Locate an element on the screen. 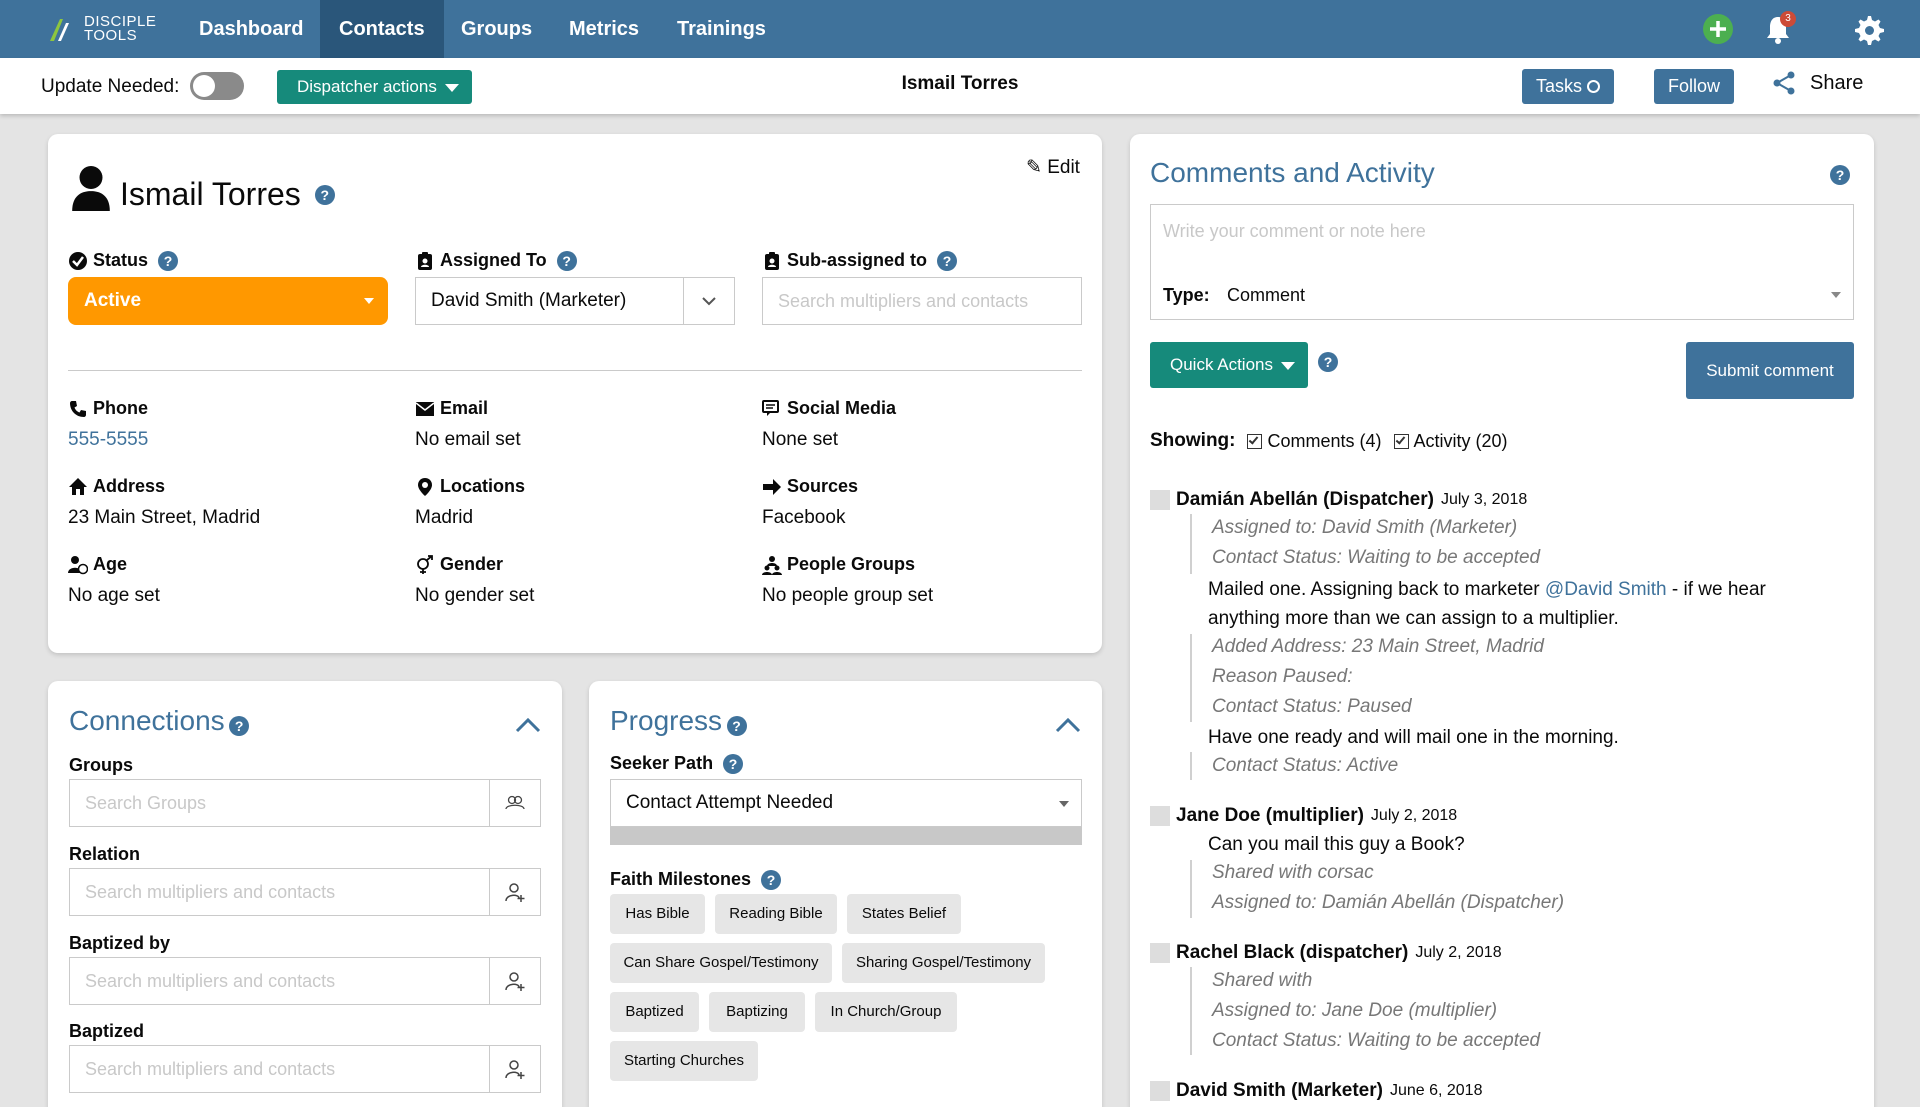  activity-author: Damián Abellán (Dispatcher) is located at coordinates (1305, 499).